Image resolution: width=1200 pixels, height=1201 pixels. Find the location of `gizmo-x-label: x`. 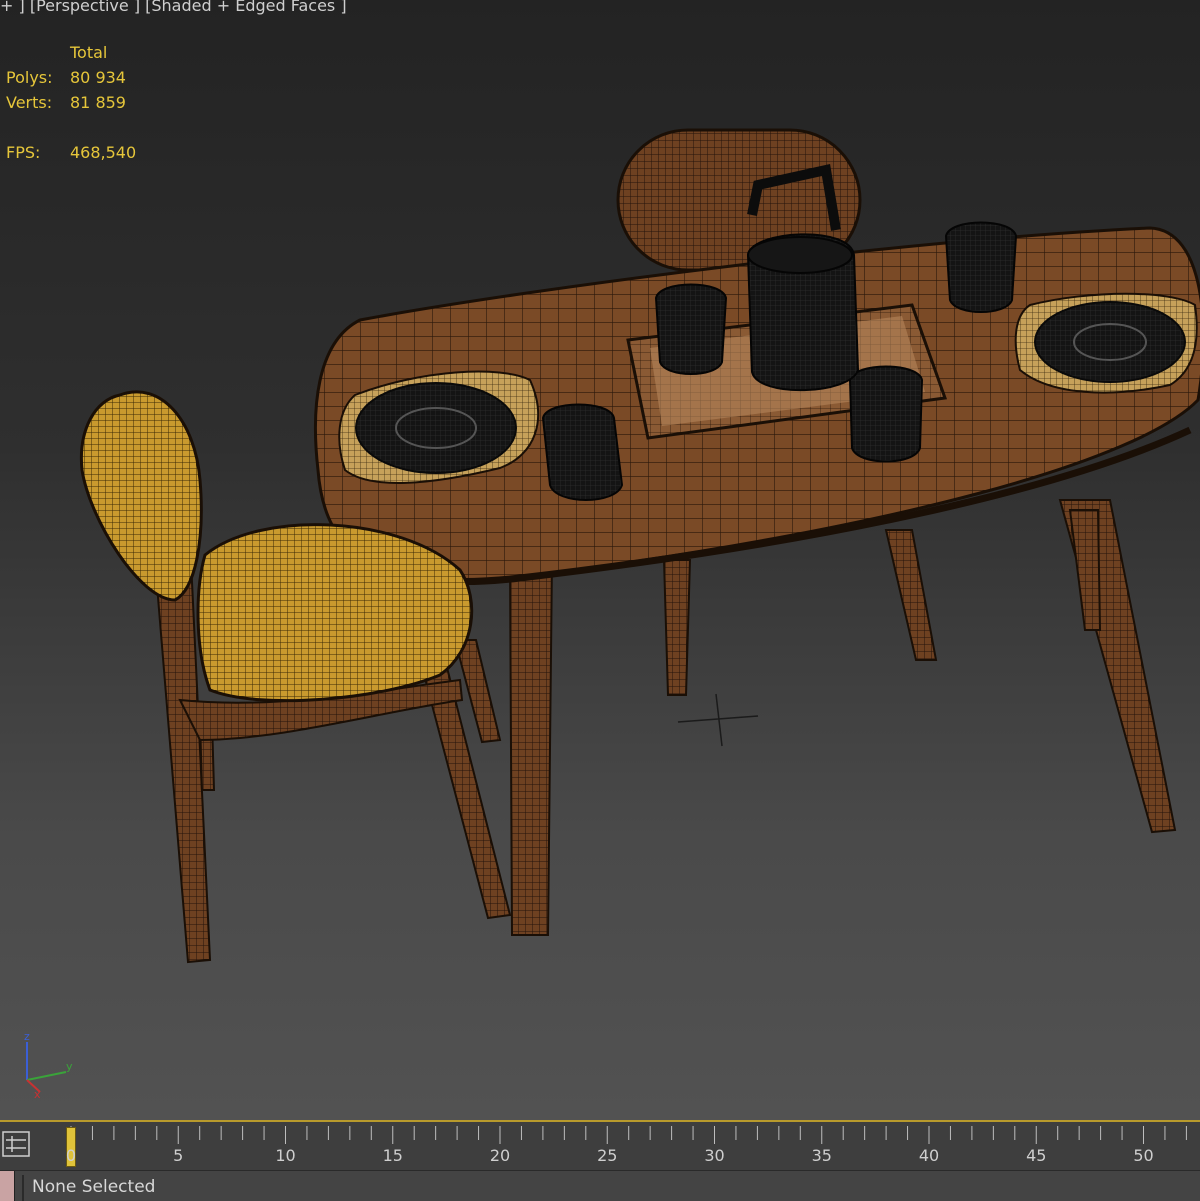

gizmo-x-label: x is located at coordinates (37, 1094).